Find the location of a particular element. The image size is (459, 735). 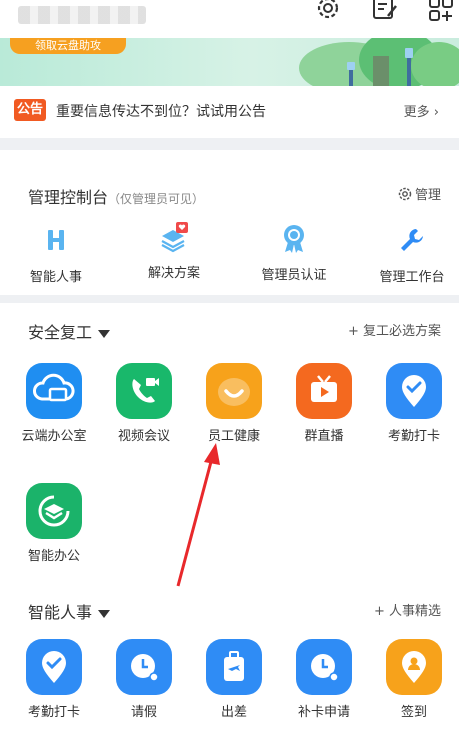

safe-return-title: 安全复工 is located at coordinates (69, 331).